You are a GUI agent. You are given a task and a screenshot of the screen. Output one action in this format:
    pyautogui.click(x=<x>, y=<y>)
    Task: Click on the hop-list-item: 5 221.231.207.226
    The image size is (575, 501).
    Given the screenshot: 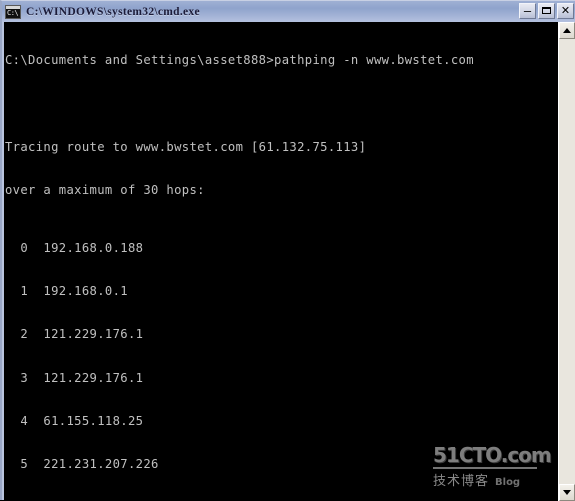 What is the action you would take?
    pyautogui.click(x=239, y=464)
    